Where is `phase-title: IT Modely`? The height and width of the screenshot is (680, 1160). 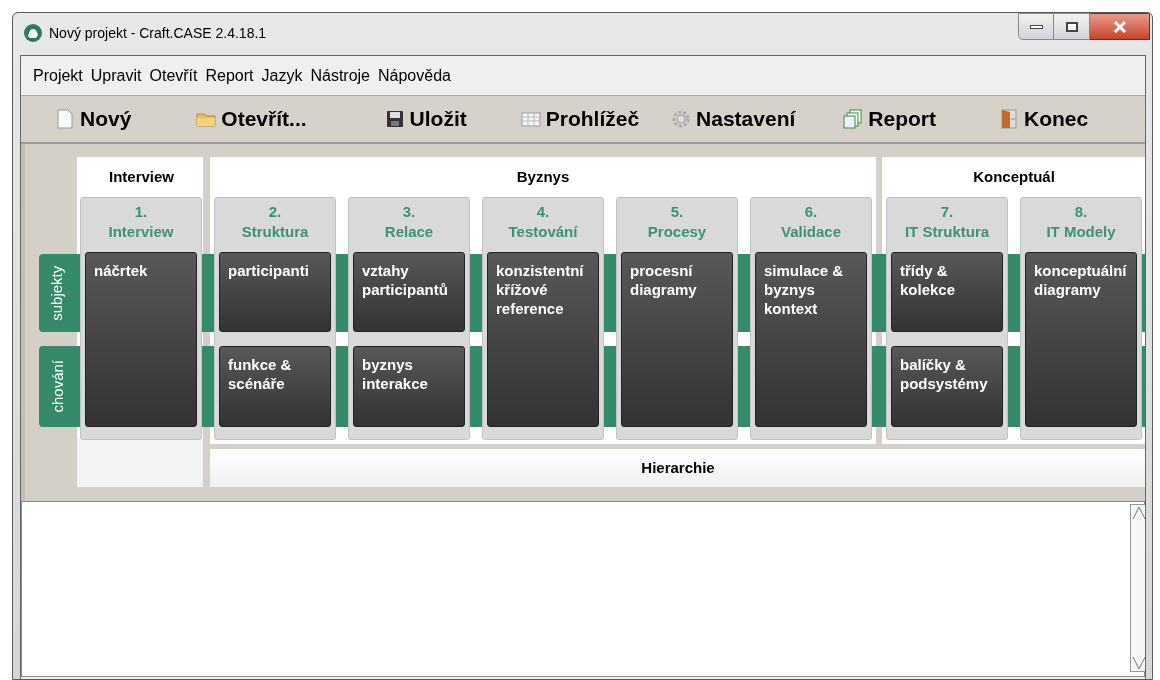
phase-title: IT Modely is located at coordinates (1081, 232).